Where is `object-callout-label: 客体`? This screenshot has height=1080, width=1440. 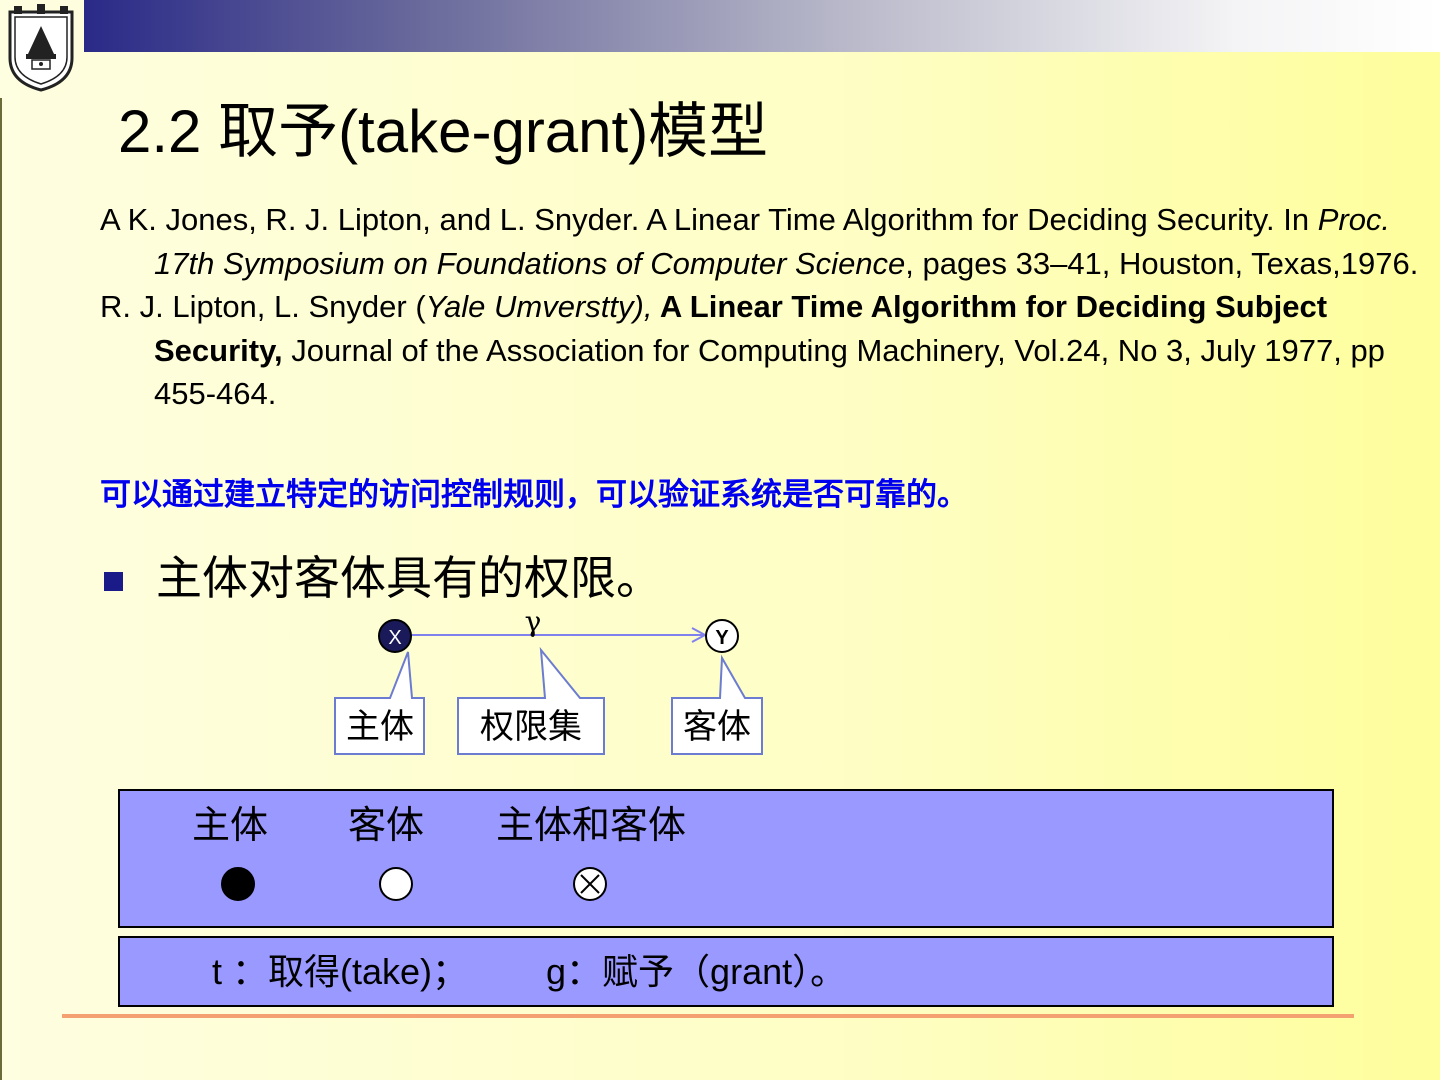
object-callout-label: 客体 is located at coordinates (717, 727).